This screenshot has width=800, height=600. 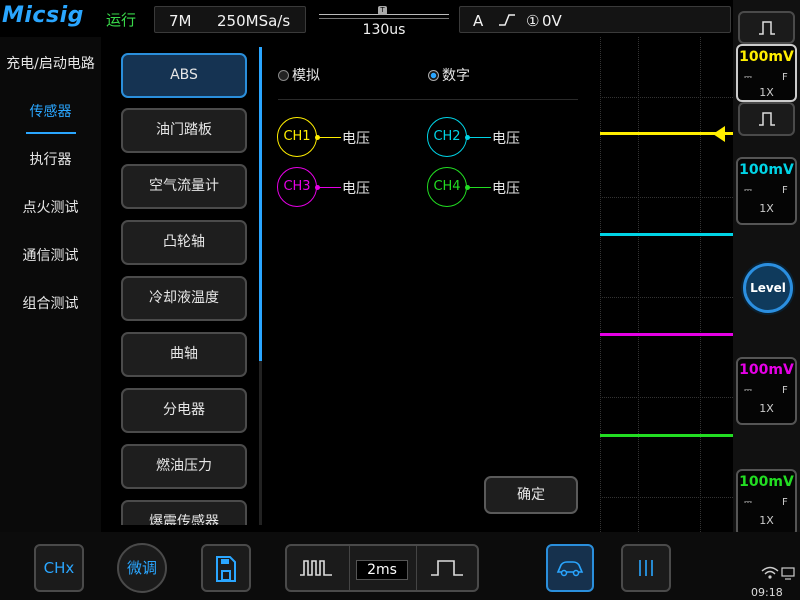 I want to click on category-combined-test: 组合测试, so click(x=50, y=303).